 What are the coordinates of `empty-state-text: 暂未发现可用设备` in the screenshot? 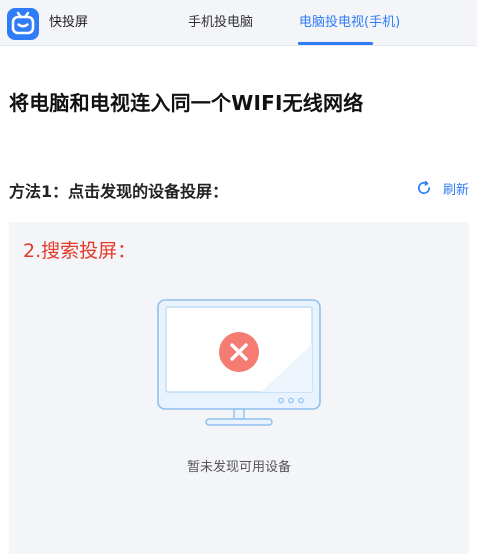 It's located at (238, 467).